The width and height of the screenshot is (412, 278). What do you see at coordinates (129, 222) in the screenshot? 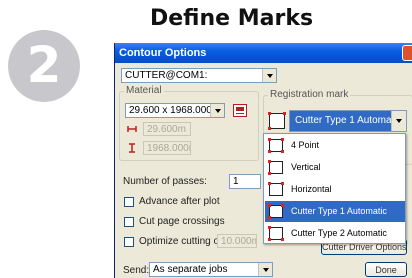
I see `cut-page-crossings-checkbox` at bounding box center [129, 222].